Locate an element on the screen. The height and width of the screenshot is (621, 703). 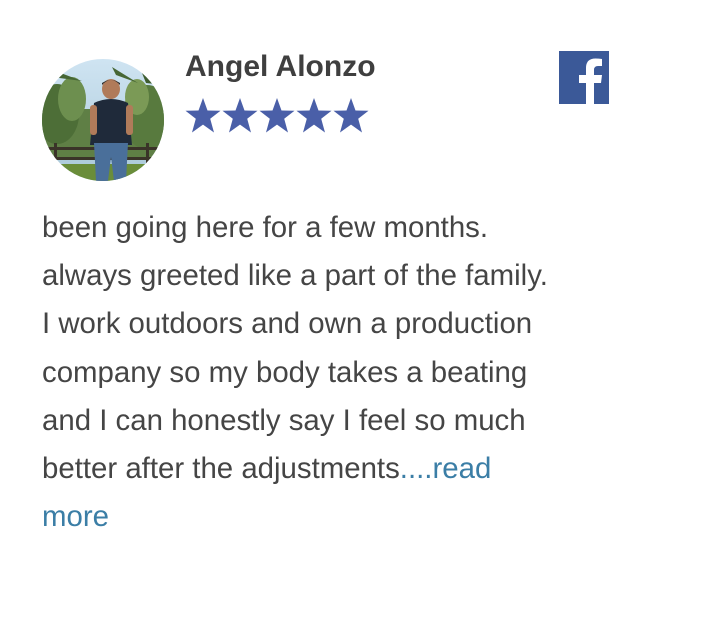
star-rating is located at coordinates (277, 116).